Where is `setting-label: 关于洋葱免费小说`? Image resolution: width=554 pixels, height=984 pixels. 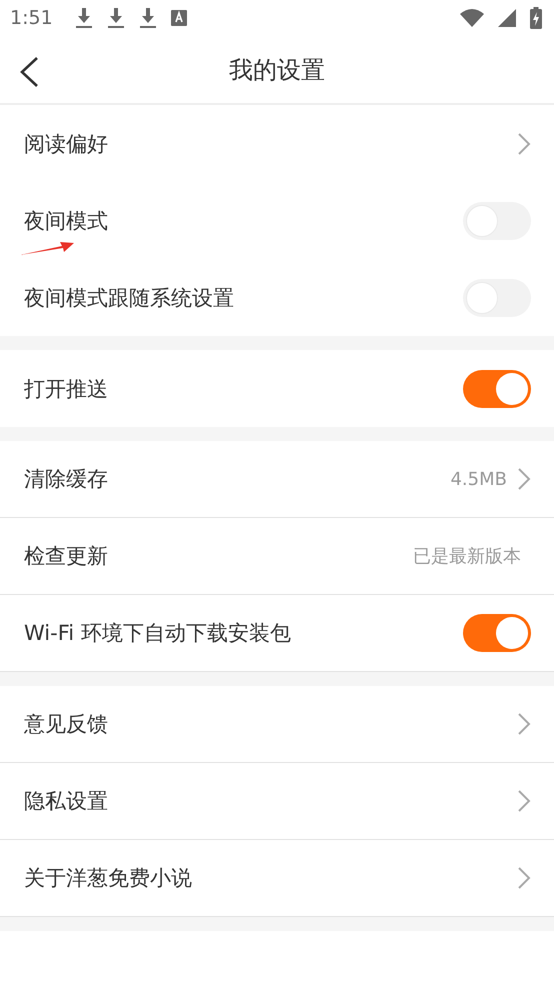
setting-label: 关于洋葱免费小说 is located at coordinates (270, 878).